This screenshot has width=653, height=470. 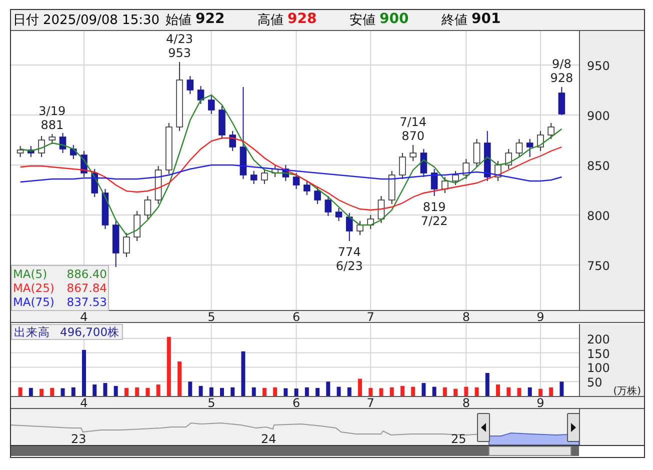 I want to click on price-value: 928, so click(x=302, y=20).